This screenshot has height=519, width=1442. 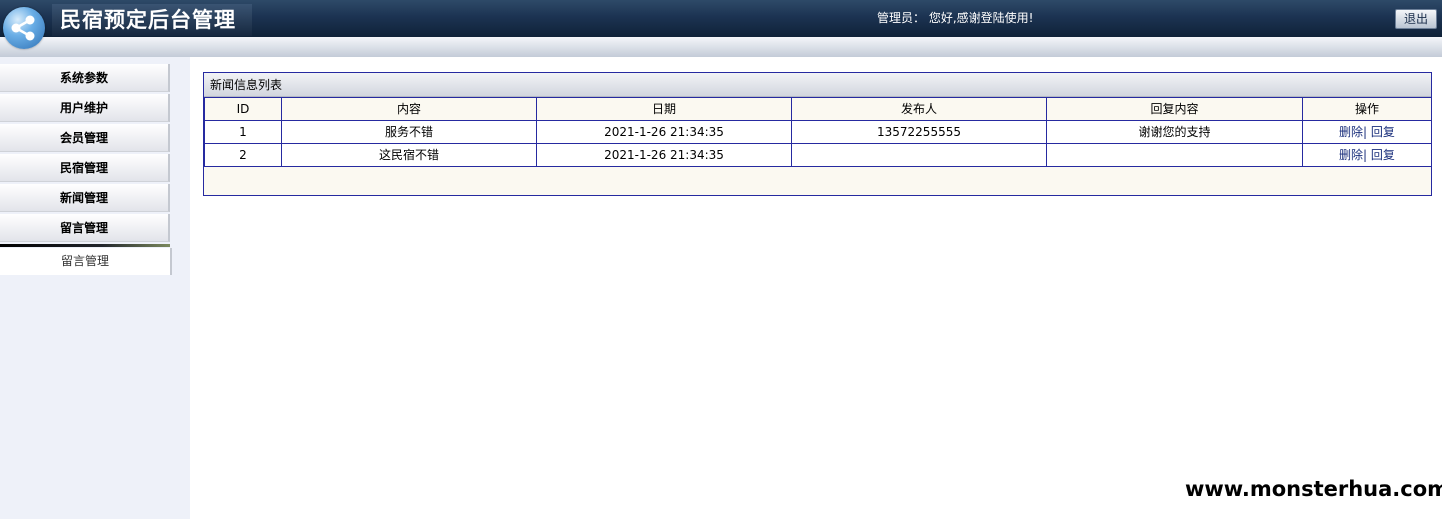 What do you see at coordinates (85, 198) in the screenshot?
I see `sidebar-item-news-management: 新闻管理` at bounding box center [85, 198].